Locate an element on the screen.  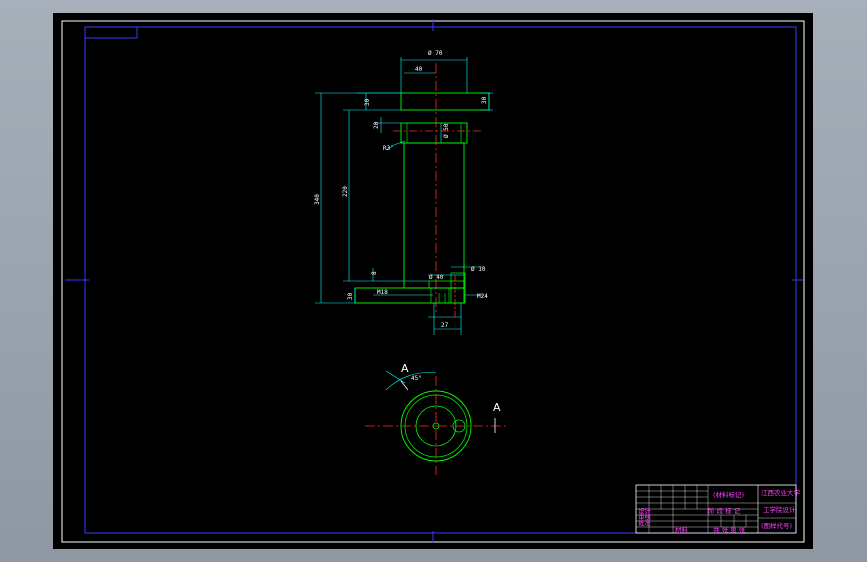
dim-chamfer: R3 is located at coordinates (387, 148).